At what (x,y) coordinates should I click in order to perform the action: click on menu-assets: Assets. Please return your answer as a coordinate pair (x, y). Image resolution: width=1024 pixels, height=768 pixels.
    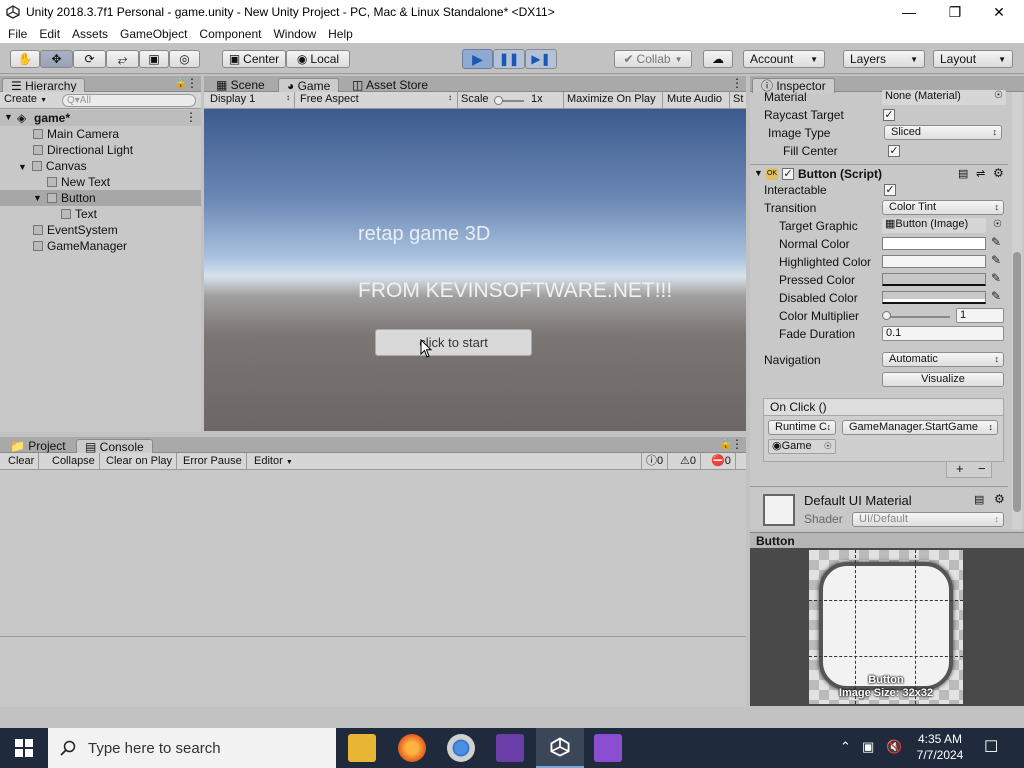
    Looking at the image, I should click on (90, 34).